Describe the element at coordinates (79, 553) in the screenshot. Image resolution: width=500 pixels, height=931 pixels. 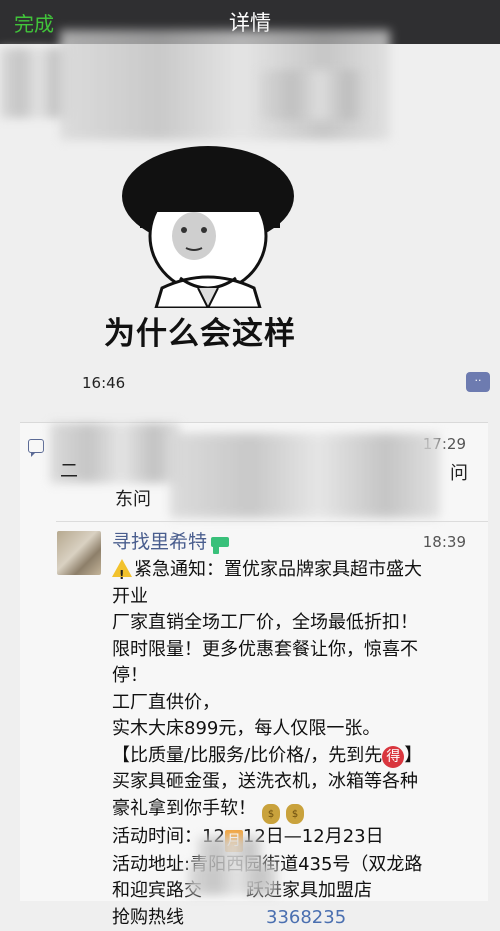
I see `avatar` at that location.